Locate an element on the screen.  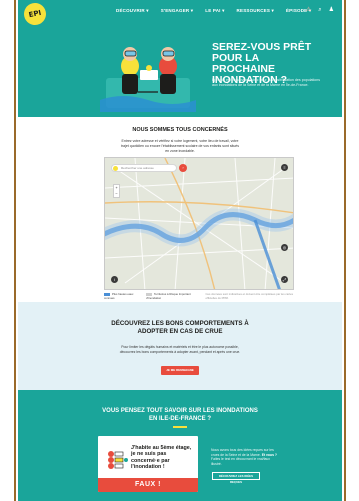
map-zoom-control: + − is located at coordinates (116, 191).